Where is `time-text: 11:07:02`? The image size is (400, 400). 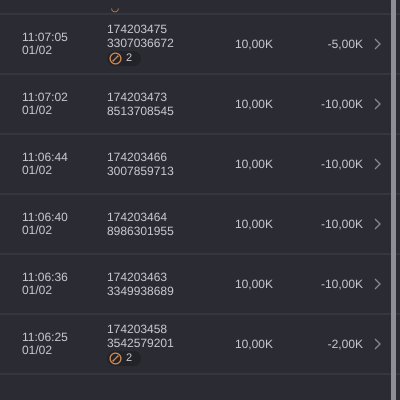 time-text: 11:07:02 is located at coordinates (45, 97).